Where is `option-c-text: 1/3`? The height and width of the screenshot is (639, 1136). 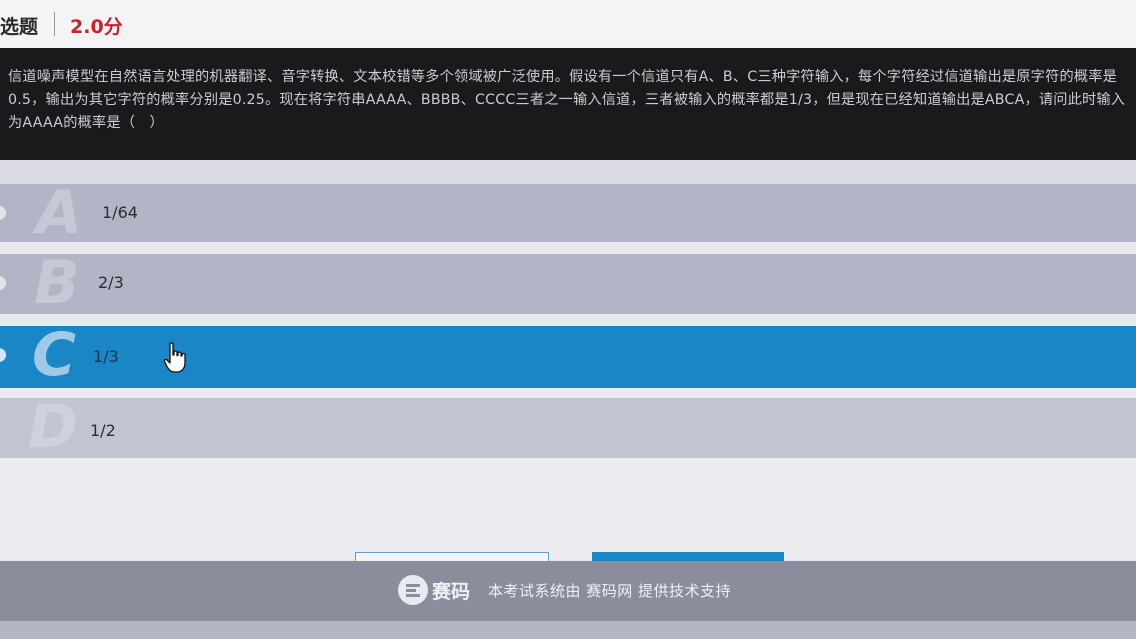
option-c-text: 1/3 is located at coordinates (106, 356).